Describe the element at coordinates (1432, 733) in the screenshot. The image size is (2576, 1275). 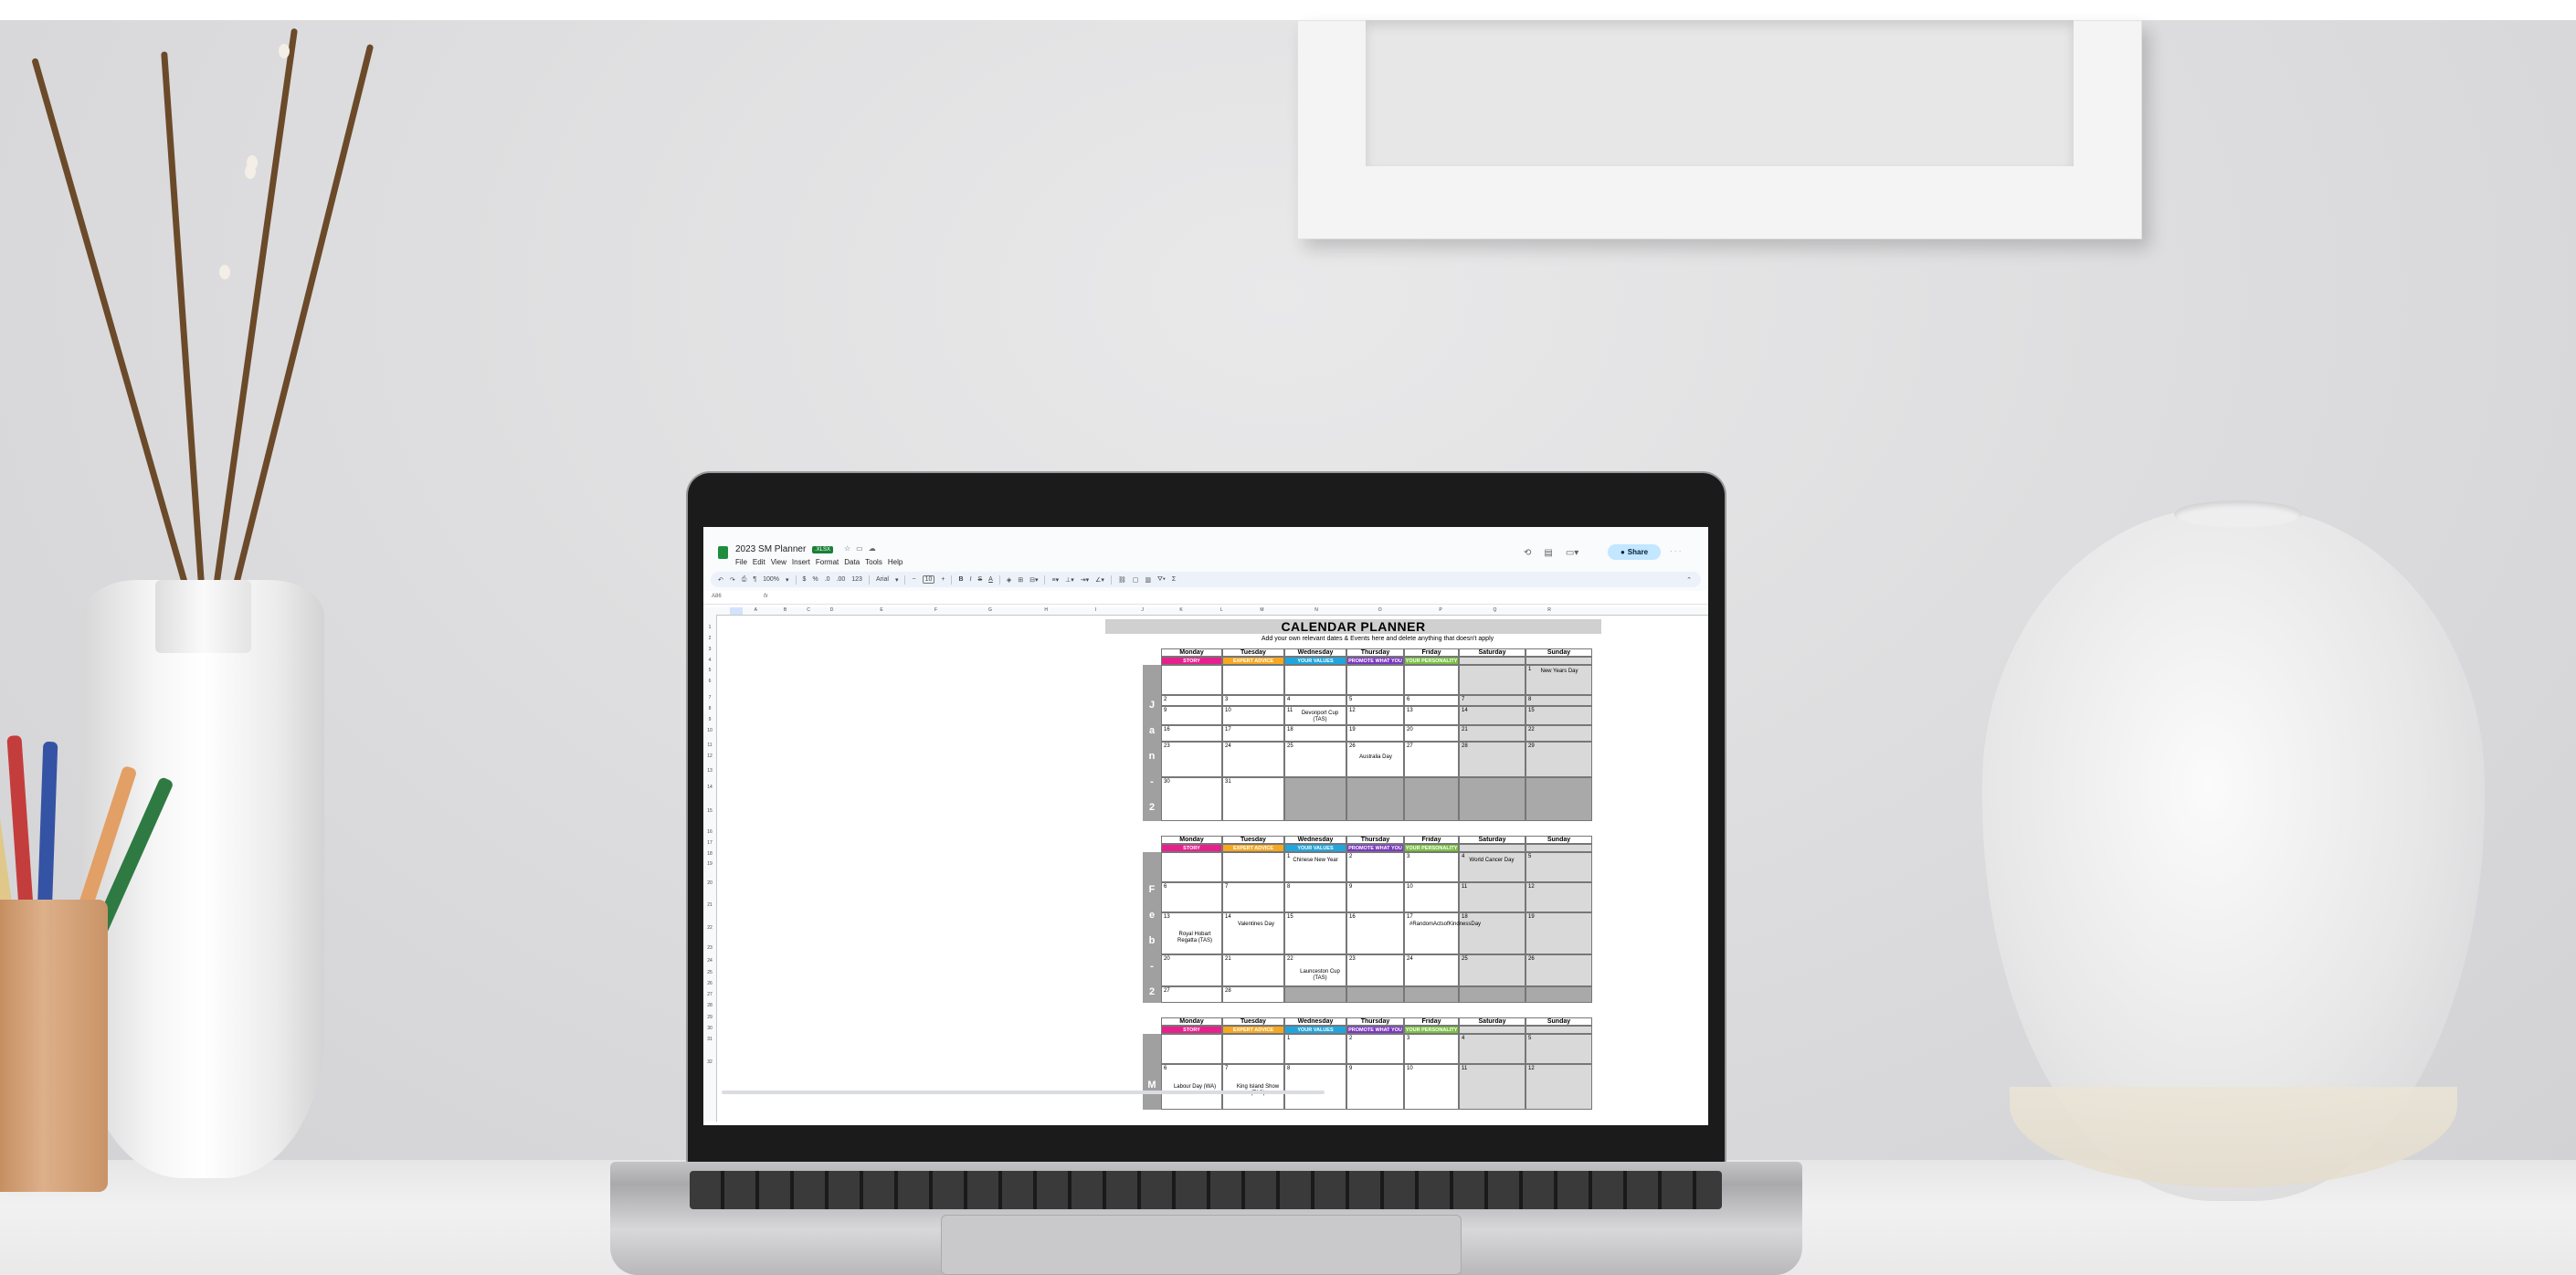
I see `day-cell: 20` at that location.